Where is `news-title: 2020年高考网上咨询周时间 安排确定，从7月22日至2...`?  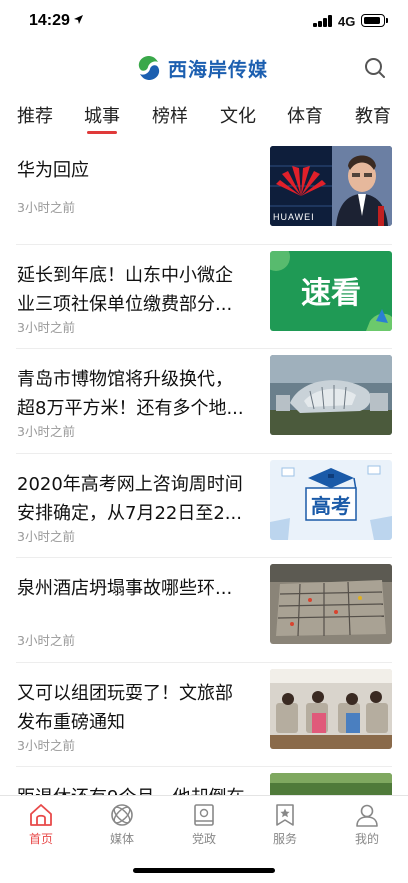
news-title: 2020年高考网上咨询周时间 安排确定，从7月22日至2... is located at coordinates (130, 498).